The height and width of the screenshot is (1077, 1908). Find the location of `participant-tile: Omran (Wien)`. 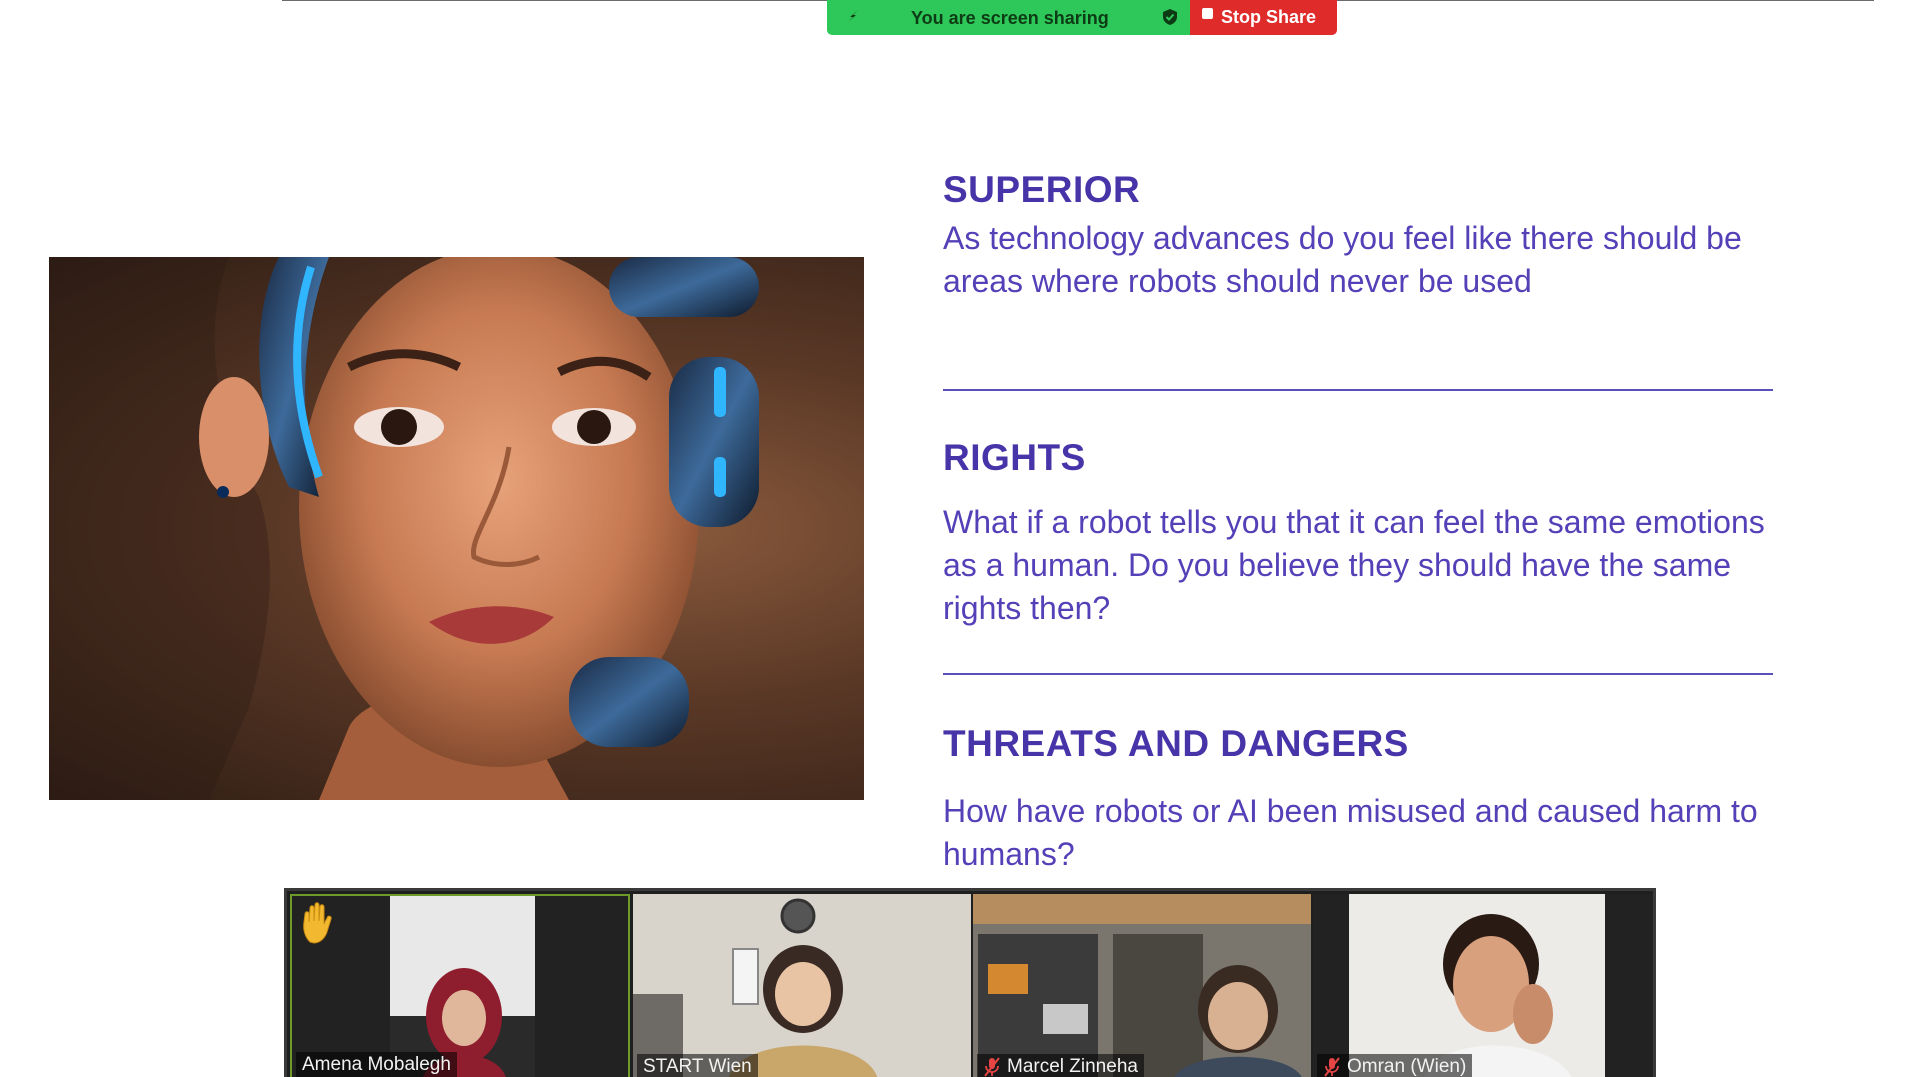

participant-tile: Omran (Wien) is located at coordinates (1483, 985).